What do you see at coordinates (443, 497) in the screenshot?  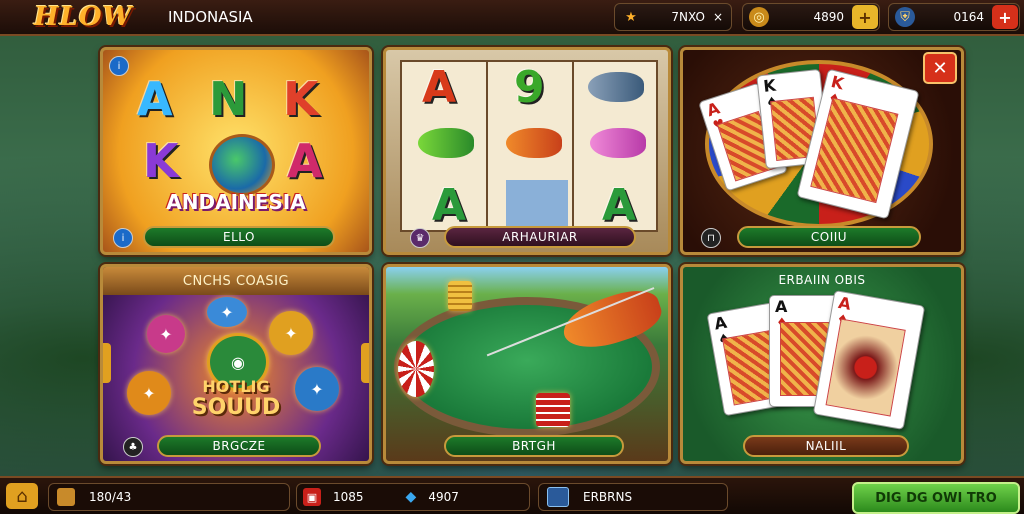 I see `gem-value: 4907` at bounding box center [443, 497].